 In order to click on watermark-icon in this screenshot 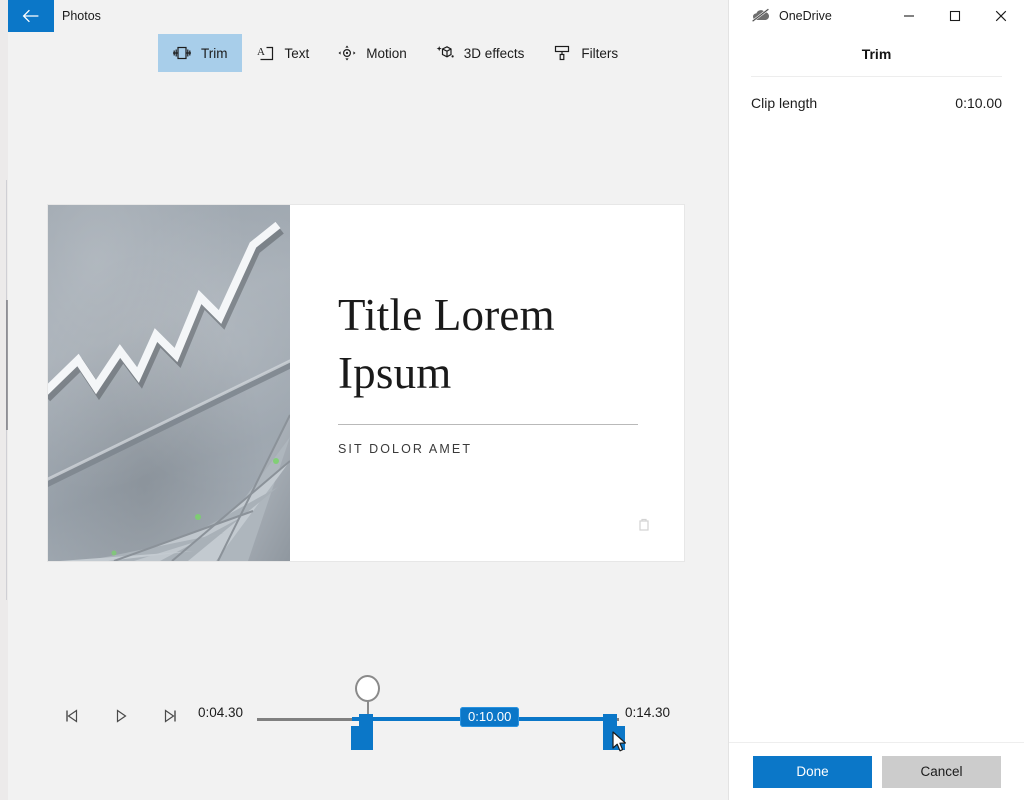, I will do `click(644, 524)`.